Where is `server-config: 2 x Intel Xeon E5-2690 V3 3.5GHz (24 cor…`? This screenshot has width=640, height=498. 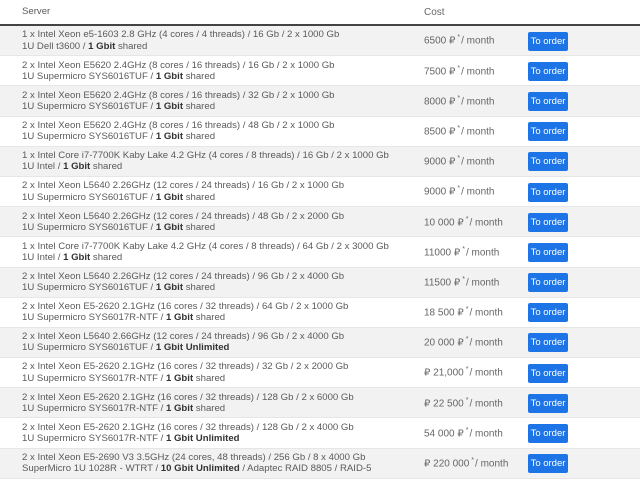 server-config: 2 x Intel Xeon E5-2690 V3 3.5GHz (24 cor… is located at coordinates (194, 458).